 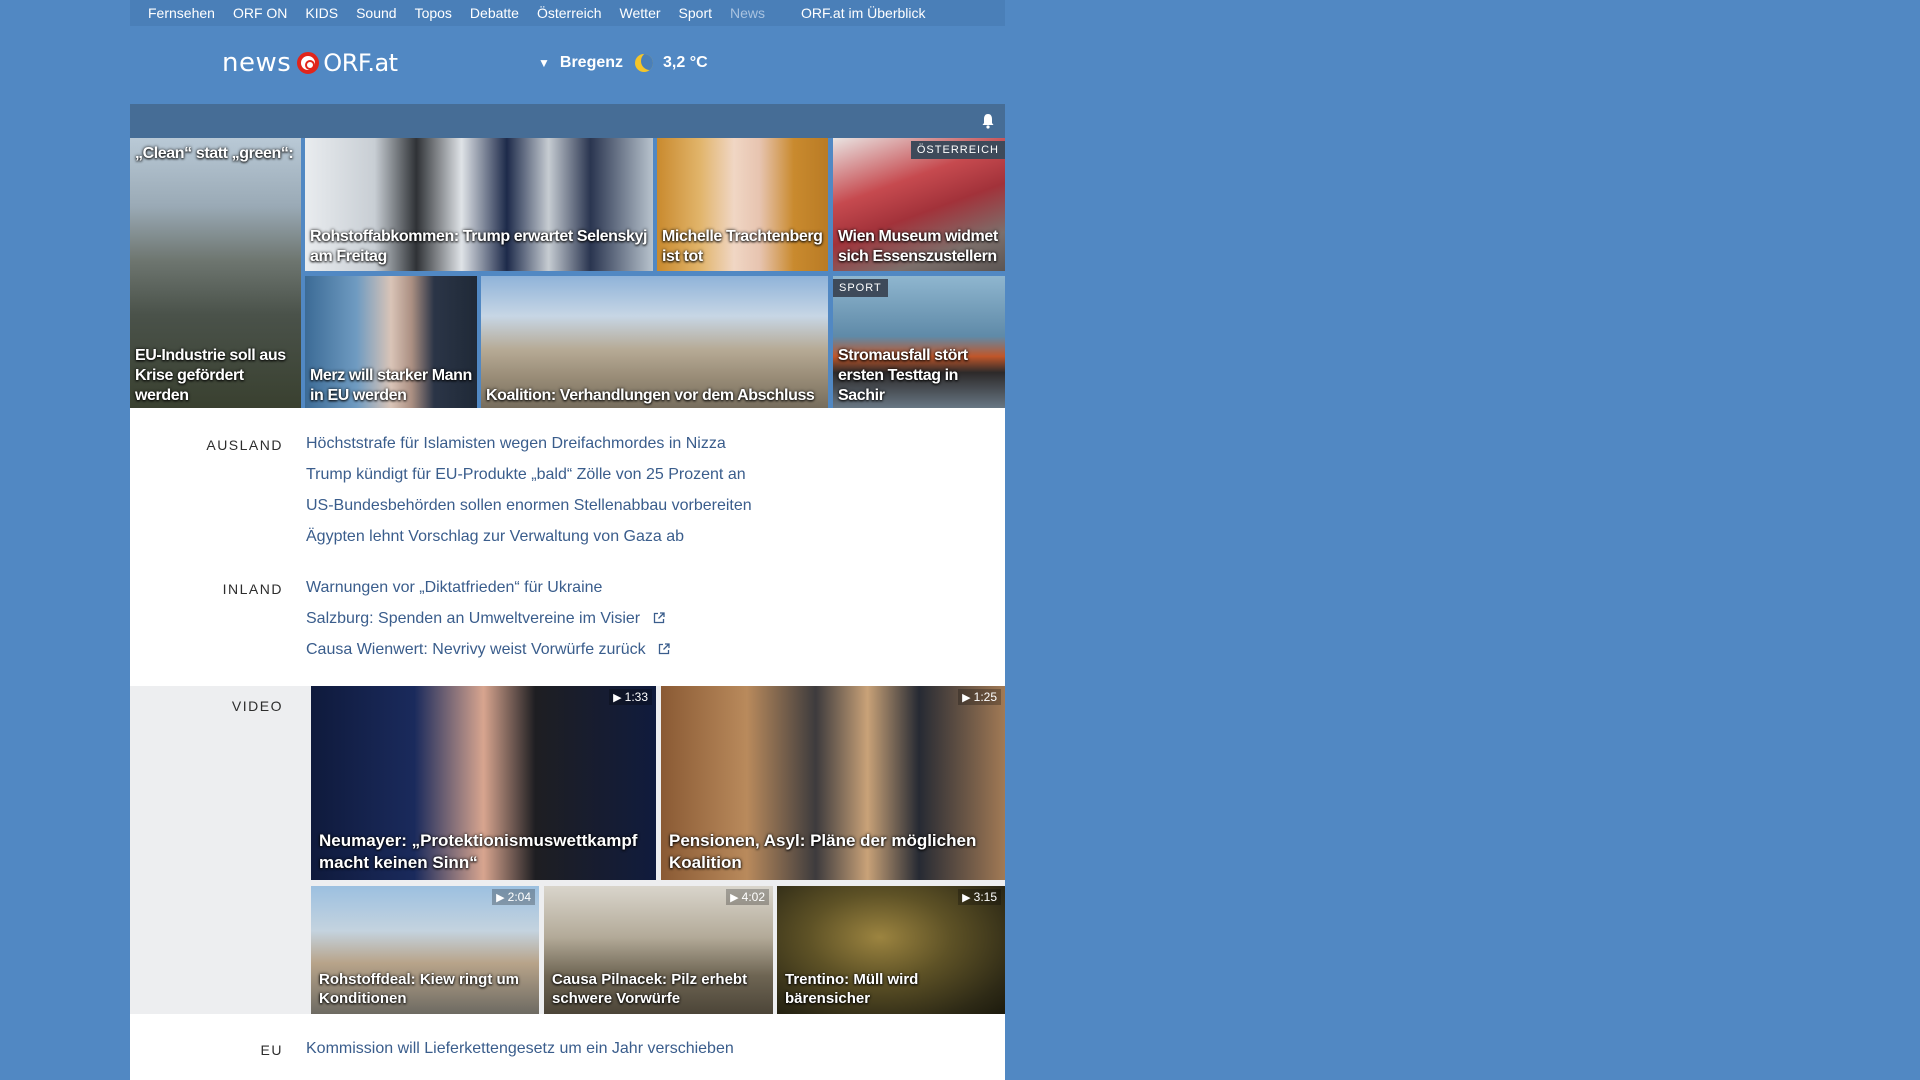 What do you see at coordinates (863, 13) in the screenshot?
I see `nav-item-overview: ORF.at im Überblick` at bounding box center [863, 13].